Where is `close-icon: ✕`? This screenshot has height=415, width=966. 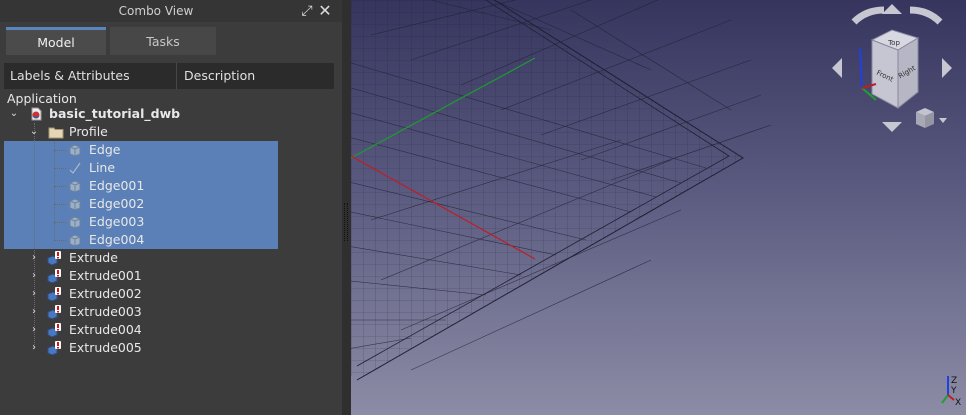
close-icon: ✕ is located at coordinates (325, 11).